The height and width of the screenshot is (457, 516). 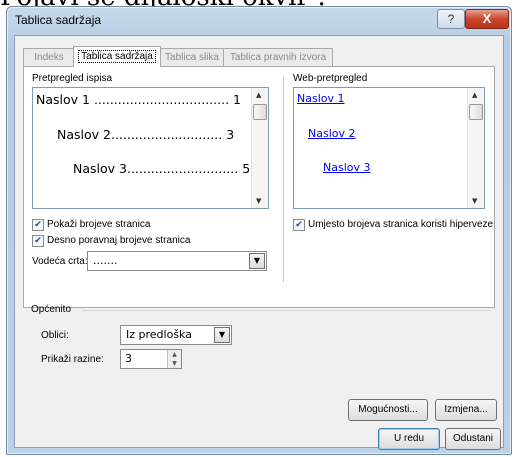 I want to click on formats-value: Iz predloška, so click(x=159, y=334).